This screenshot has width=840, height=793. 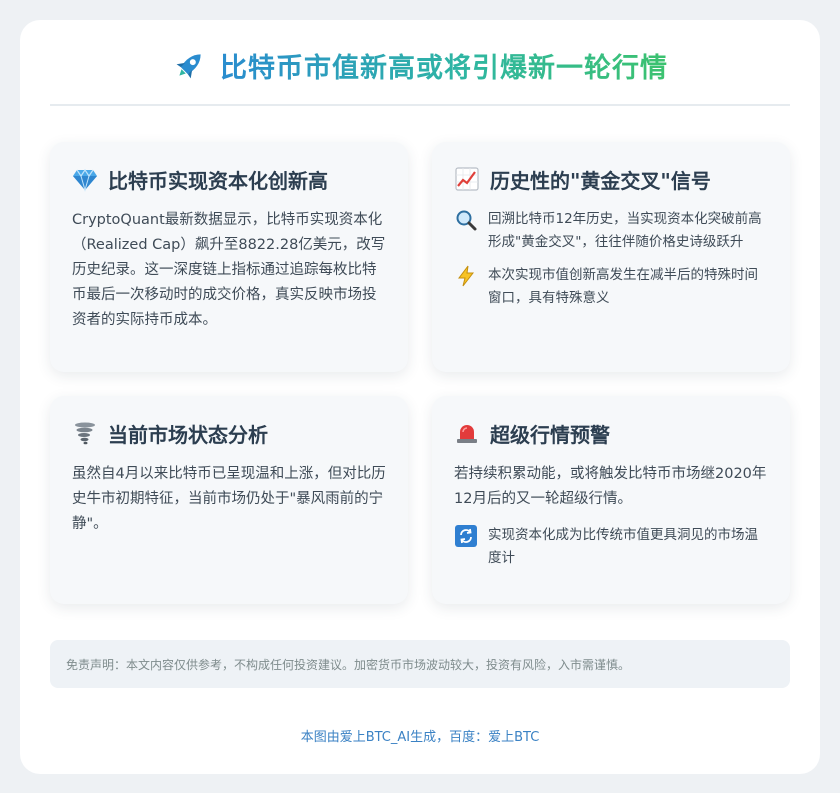 I want to click on panel-text: 若持续积累动能，或将触发比特币市场继2020年12月后的又一轮超级行情。, so click(x=610, y=486).